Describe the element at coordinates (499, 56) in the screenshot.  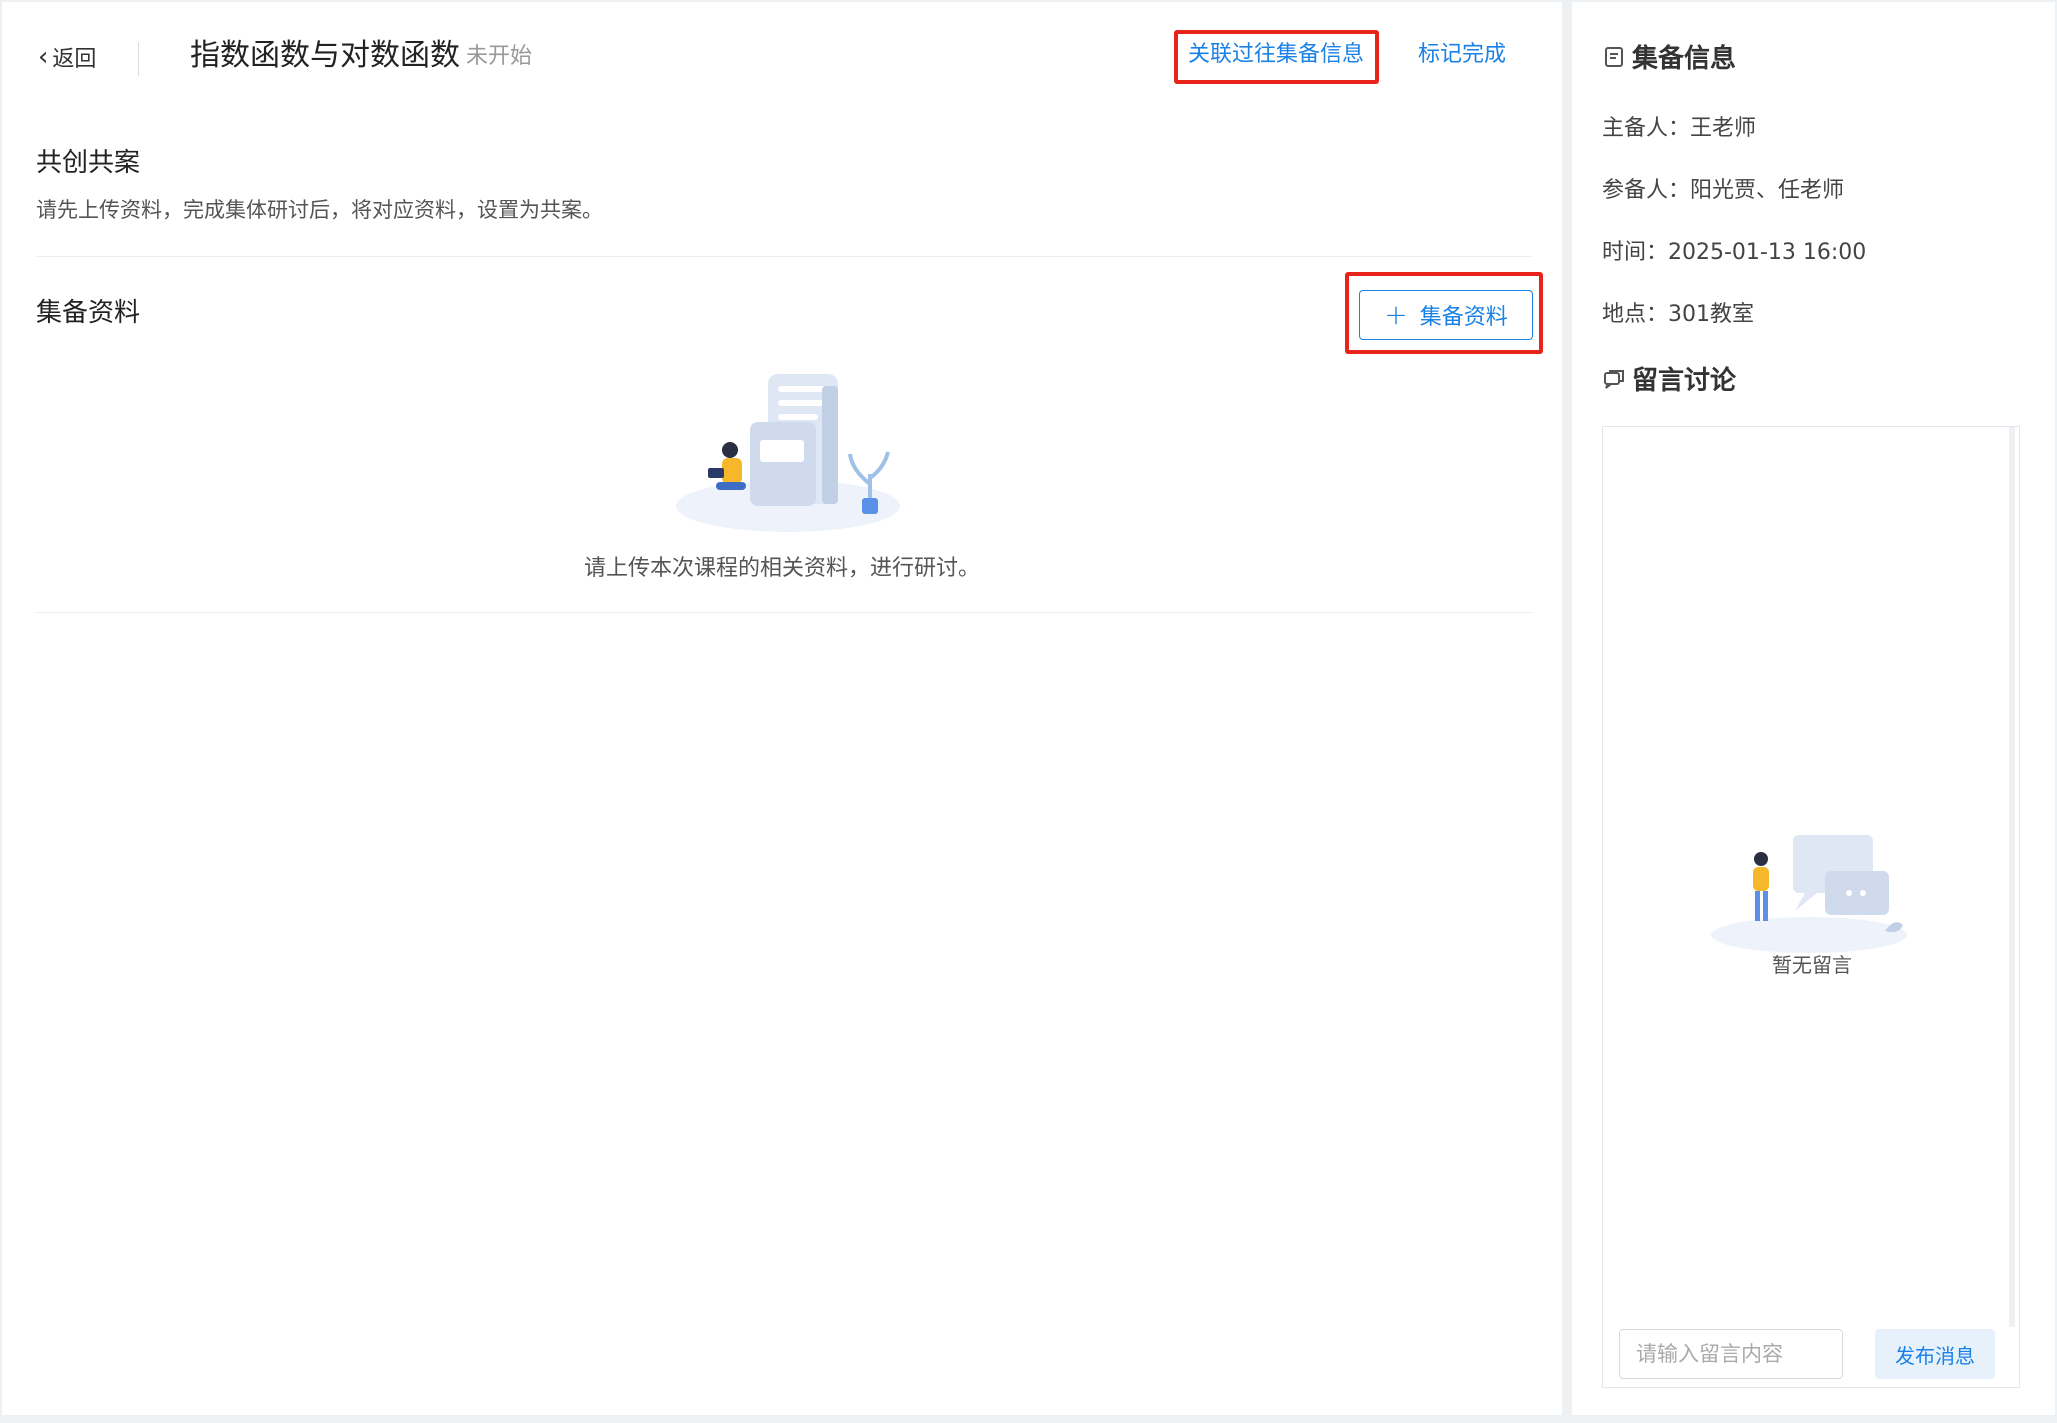
I see `status-badge: 未开始` at that location.